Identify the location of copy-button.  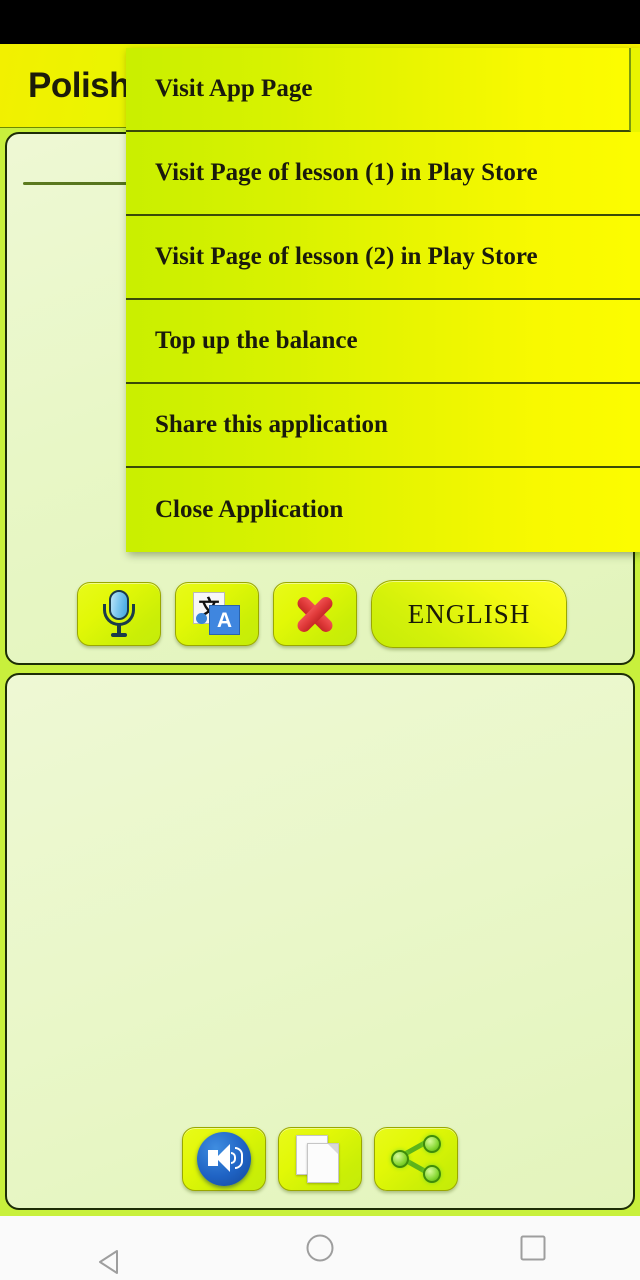
(320, 1159).